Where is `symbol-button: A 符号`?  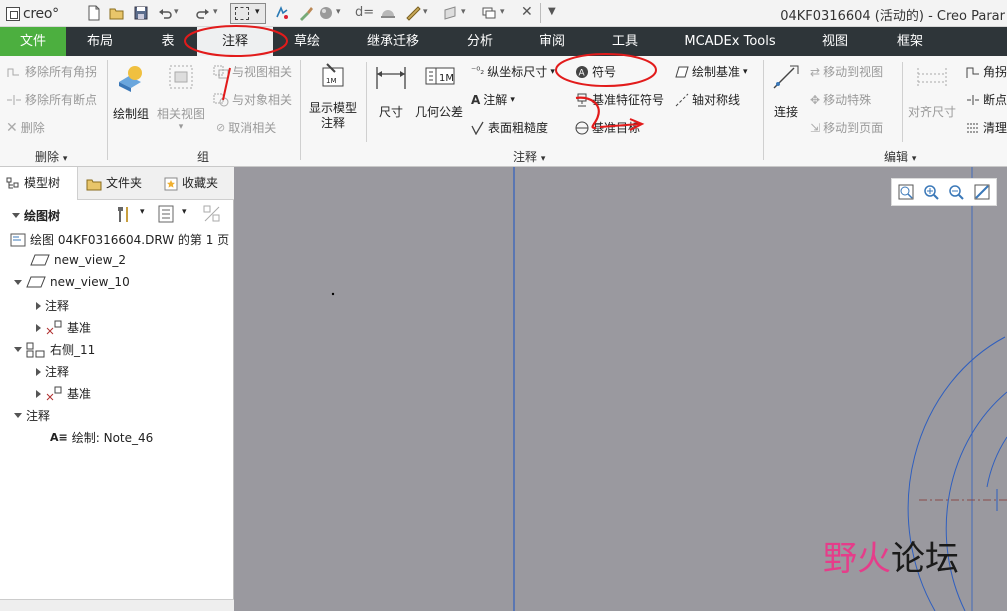
symbol-button: A 符号 is located at coordinates (595, 71).